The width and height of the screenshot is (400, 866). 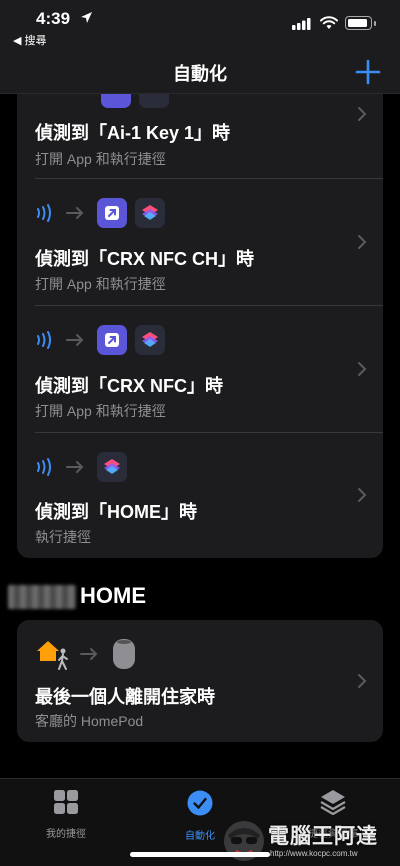 I want to click on cellular-signal-icon, so click(x=301, y=24).